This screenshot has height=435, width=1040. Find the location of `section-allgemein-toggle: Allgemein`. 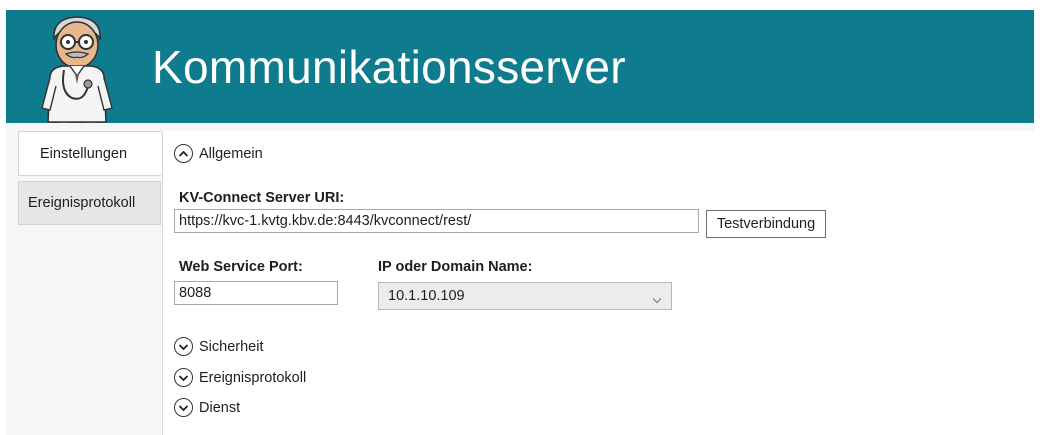

section-allgemein-toggle: Allgemein is located at coordinates (218, 153).